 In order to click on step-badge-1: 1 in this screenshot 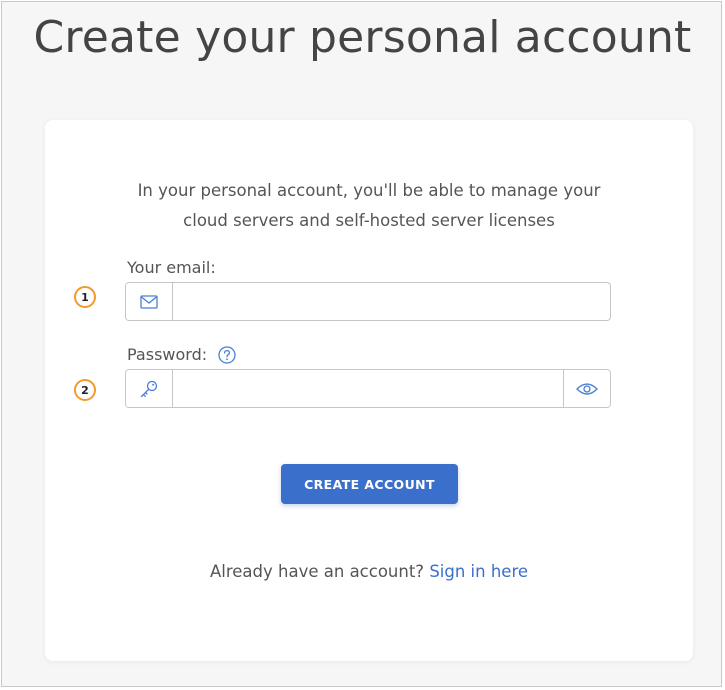, I will do `click(85, 297)`.